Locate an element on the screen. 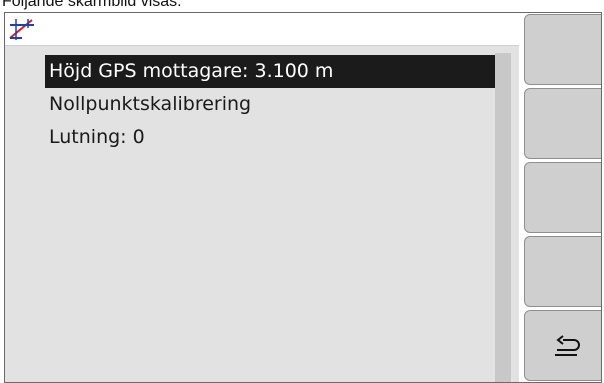  list-scrollbar is located at coordinates (503, 217).